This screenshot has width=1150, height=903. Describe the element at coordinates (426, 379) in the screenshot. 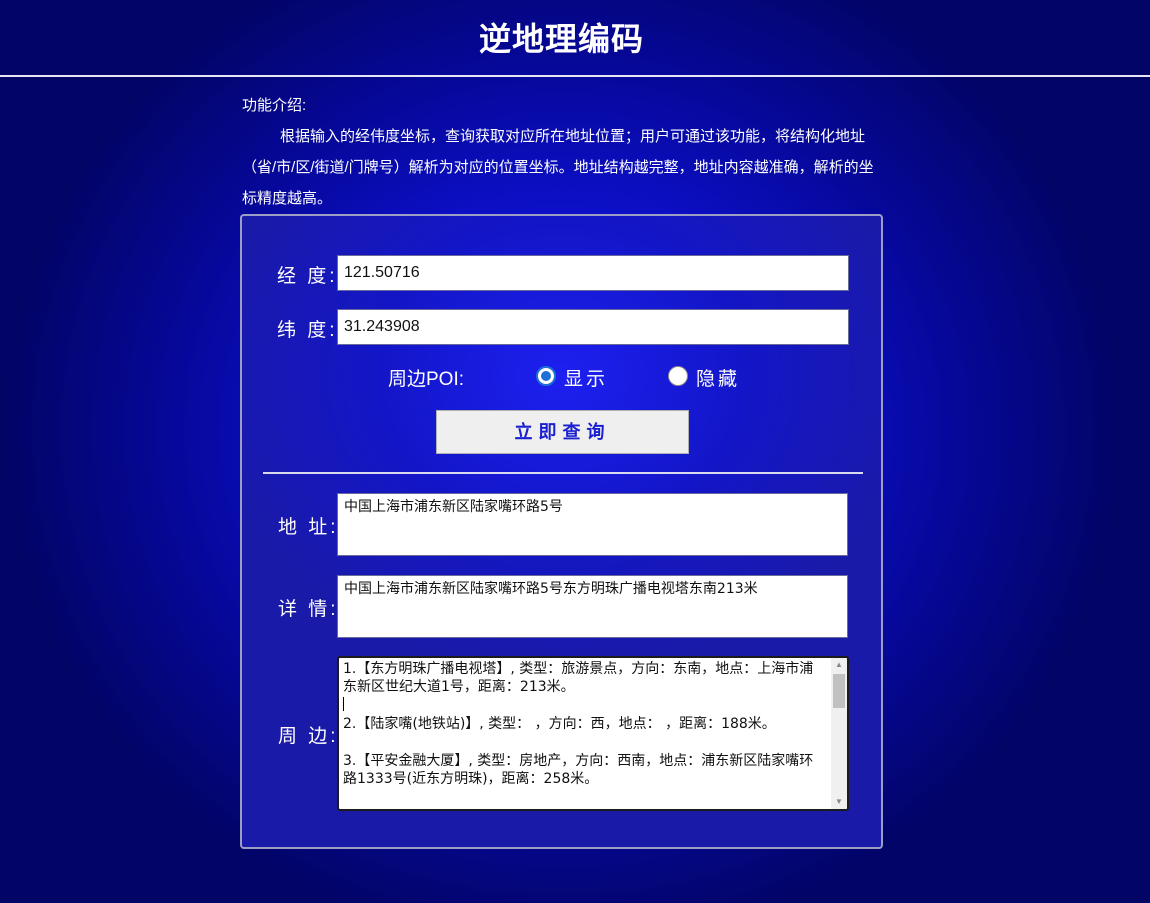

I see `poi-label: 周边POI:` at that location.